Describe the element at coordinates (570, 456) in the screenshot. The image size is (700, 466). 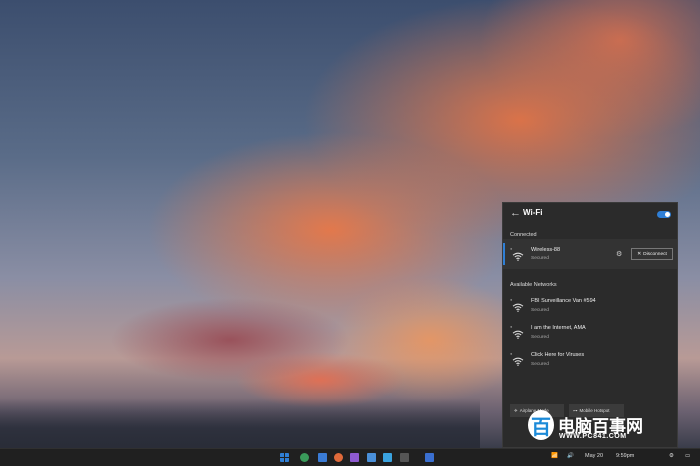
I see `volume-tray-icon: 🔊` at that location.